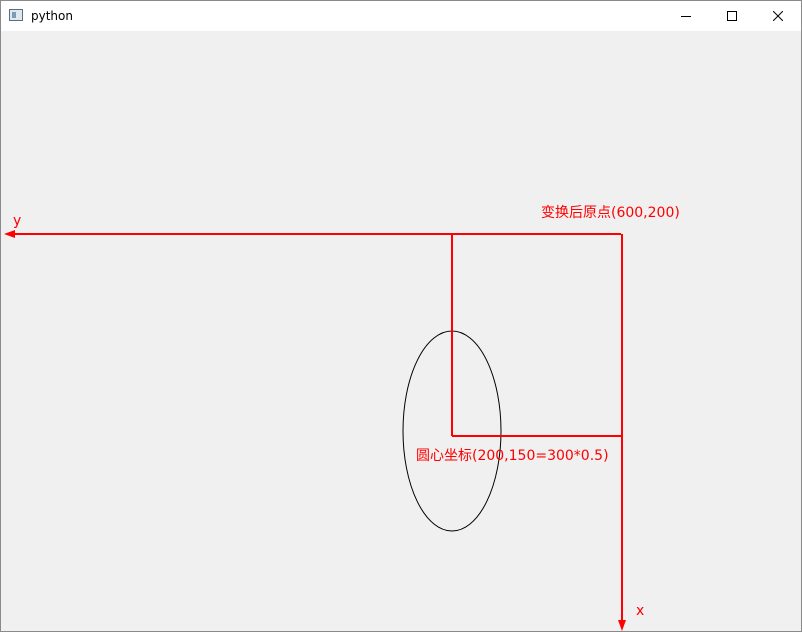  I want to click on window-title: python, so click(52, 16).